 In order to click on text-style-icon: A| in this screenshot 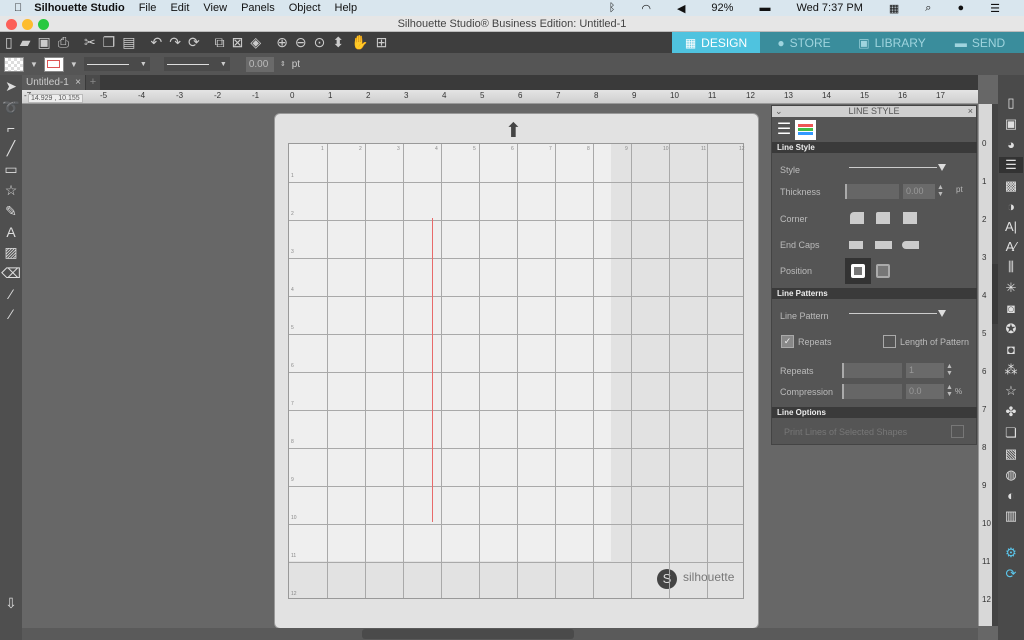, I will do `click(1011, 226)`.